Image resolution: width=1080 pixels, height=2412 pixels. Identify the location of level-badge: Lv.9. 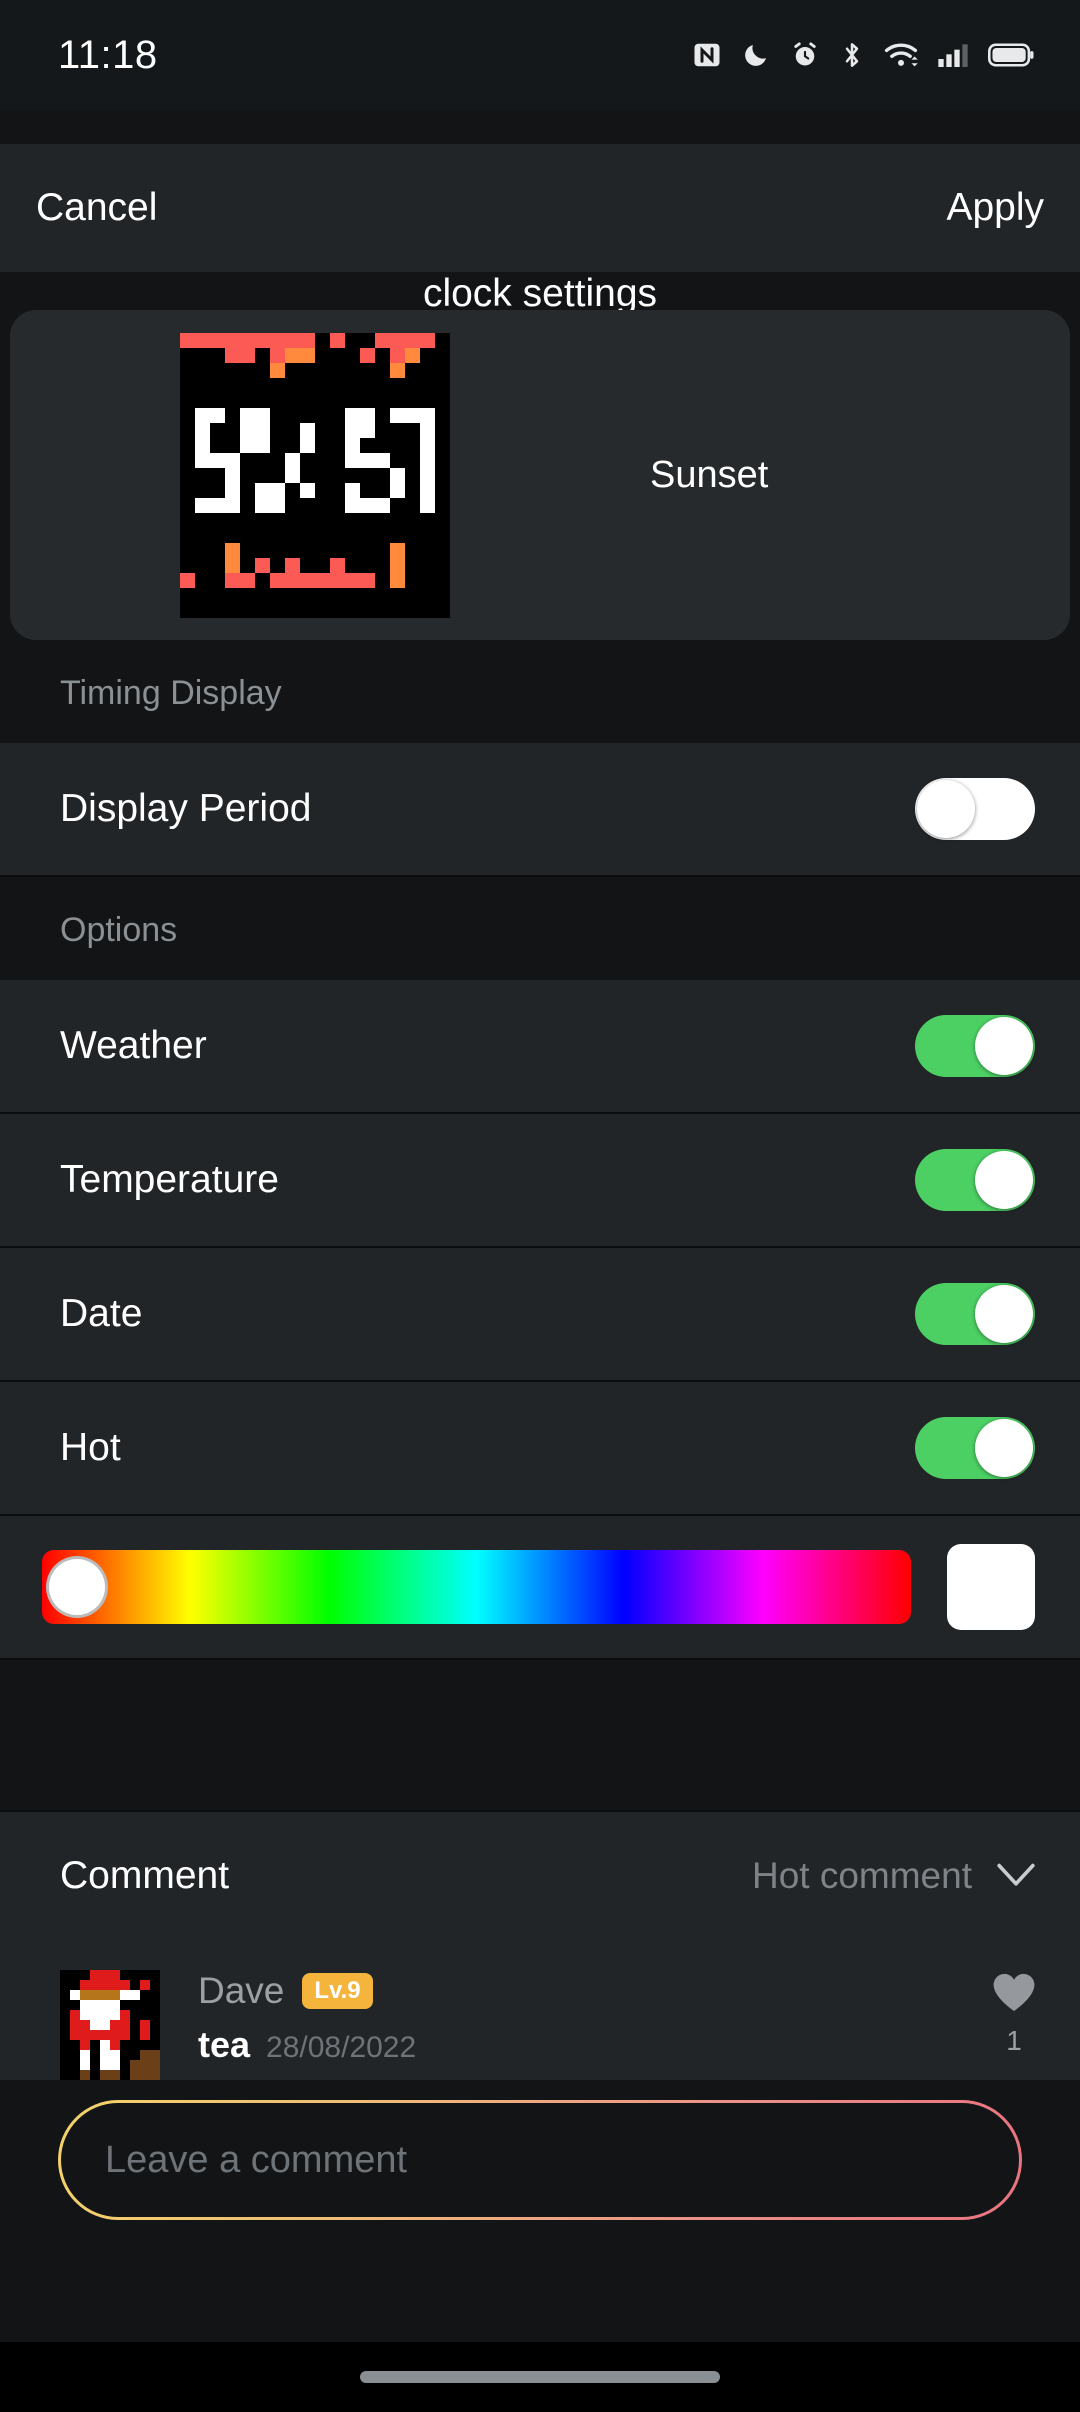
(337, 1991).